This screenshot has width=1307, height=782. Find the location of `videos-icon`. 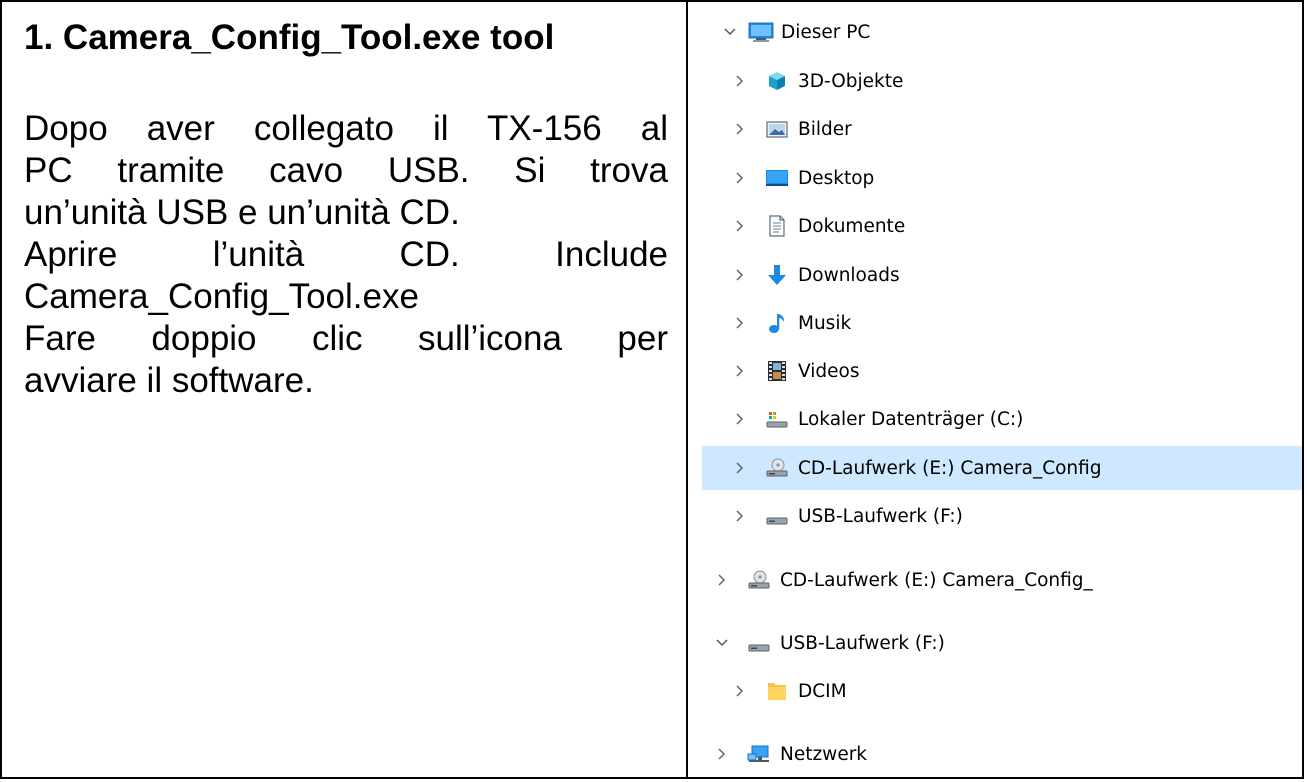

videos-icon is located at coordinates (777, 371).